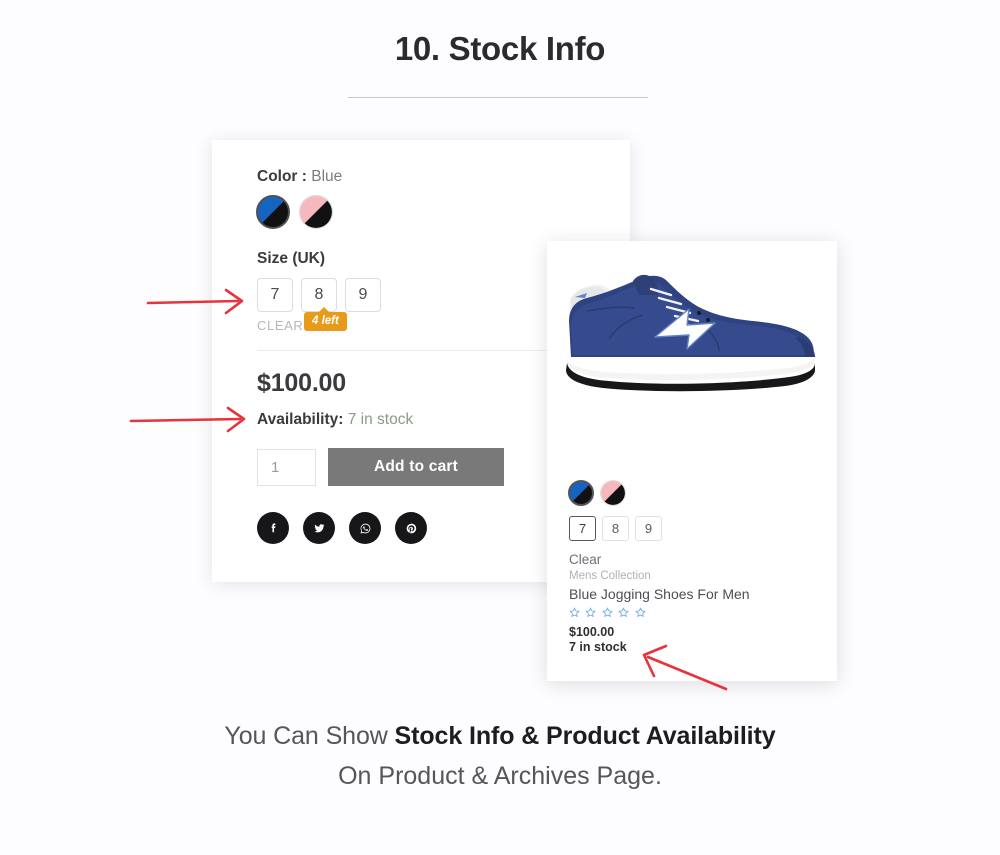 Image resolution: width=1000 pixels, height=855 pixels. I want to click on twitter-icon, so click(319, 528).